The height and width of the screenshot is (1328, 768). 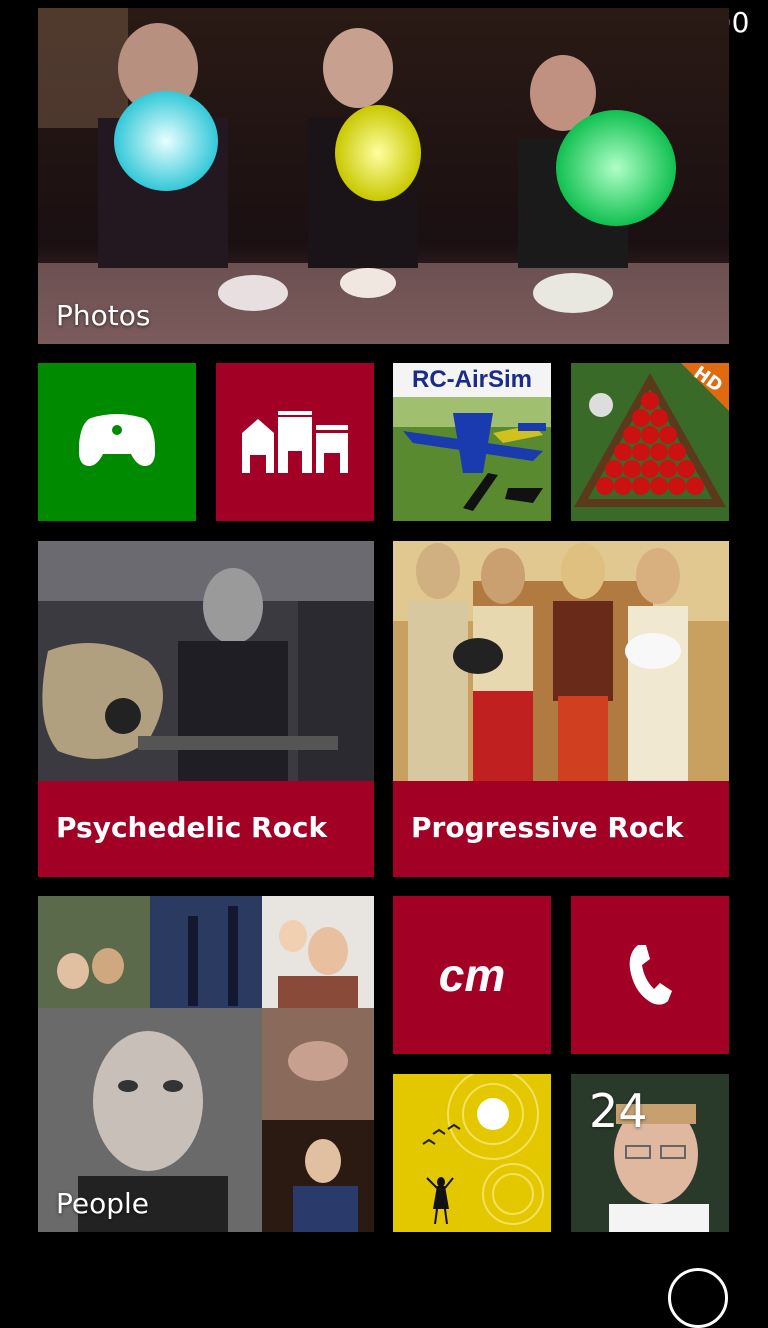 What do you see at coordinates (561, 661) in the screenshot?
I see `progressive-rock-image` at bounding box center [561, 661].